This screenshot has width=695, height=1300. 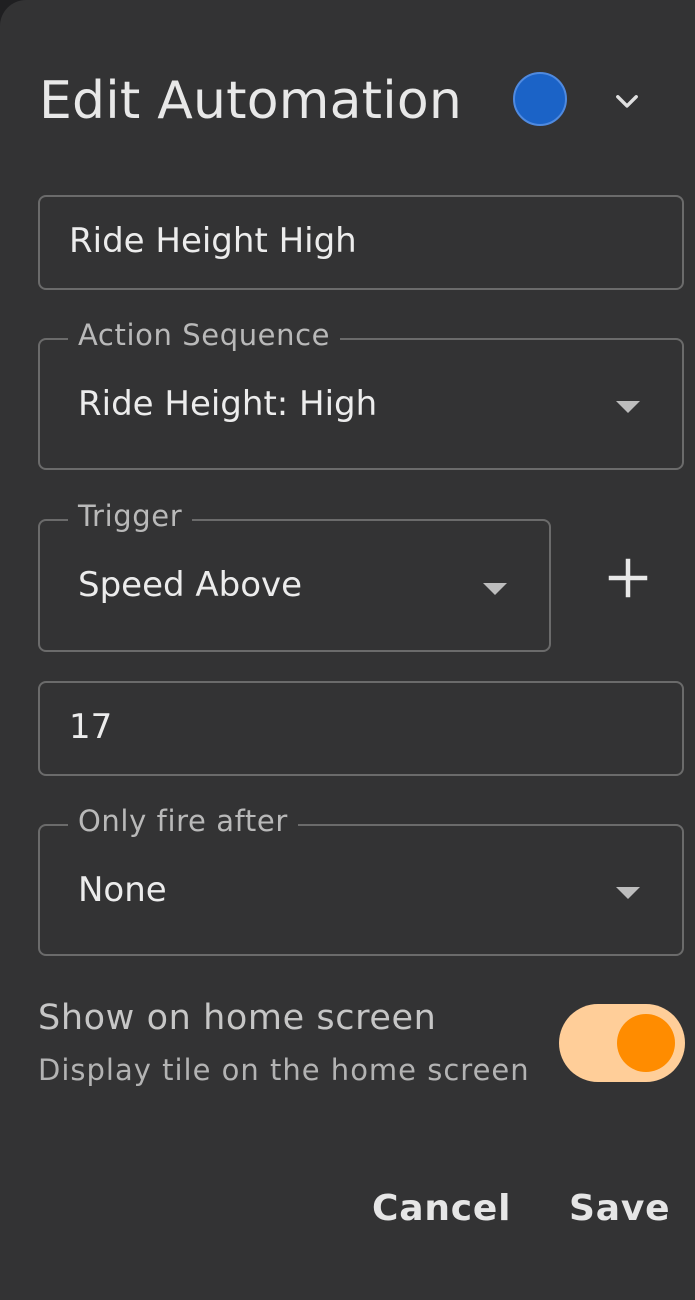 What do you see at coordinates (646, 1043) in the screenshot?
I see `toggle-knob` at bounding box center [646, 1043].